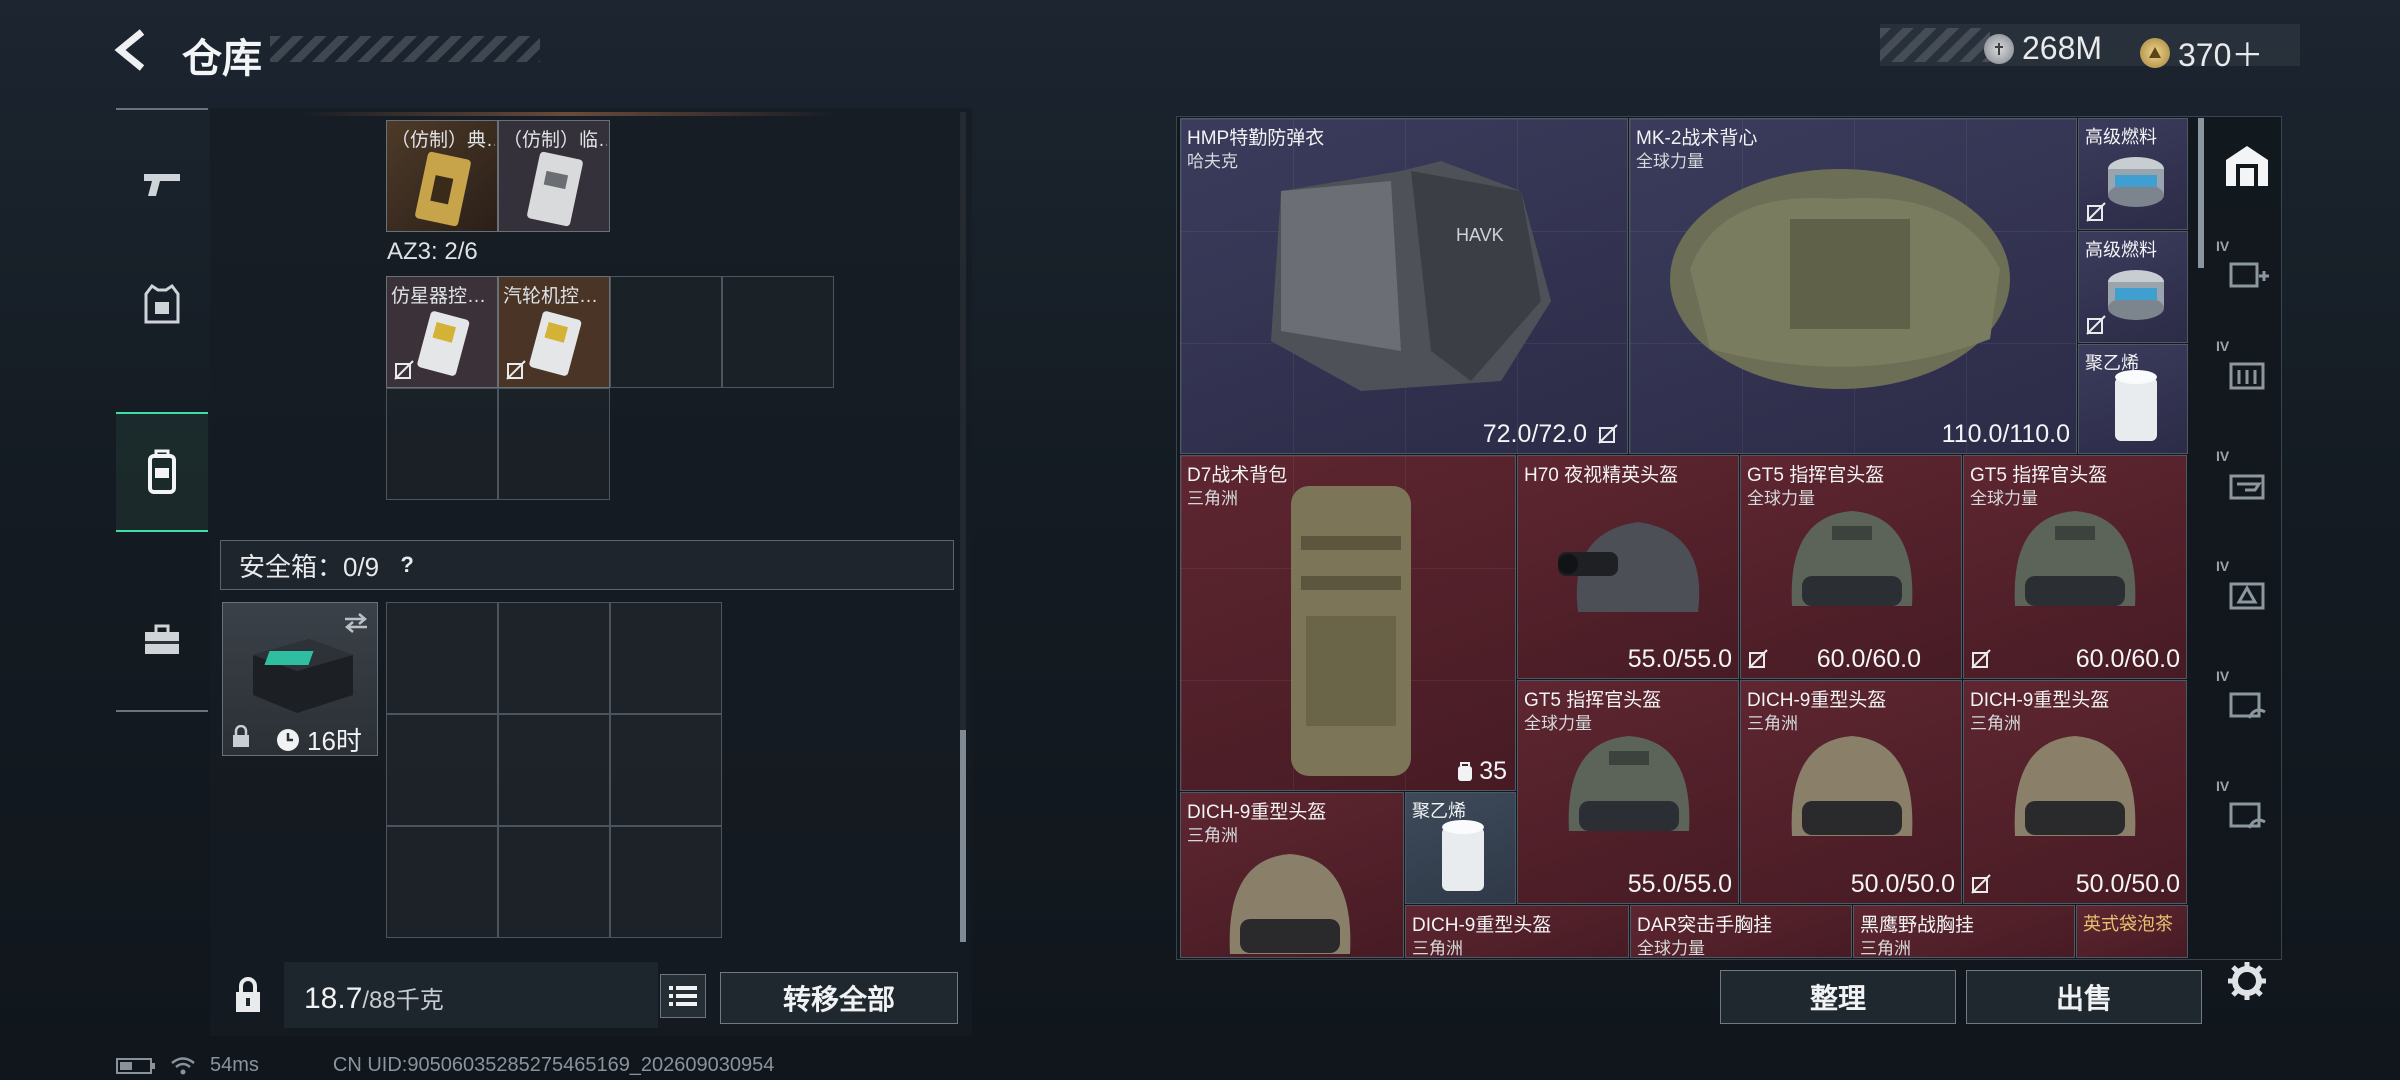 The width and height of the screenshot is (2400, 1080). I want to click on item-name: H70 夜视精英头盔, so click(1601, 475).